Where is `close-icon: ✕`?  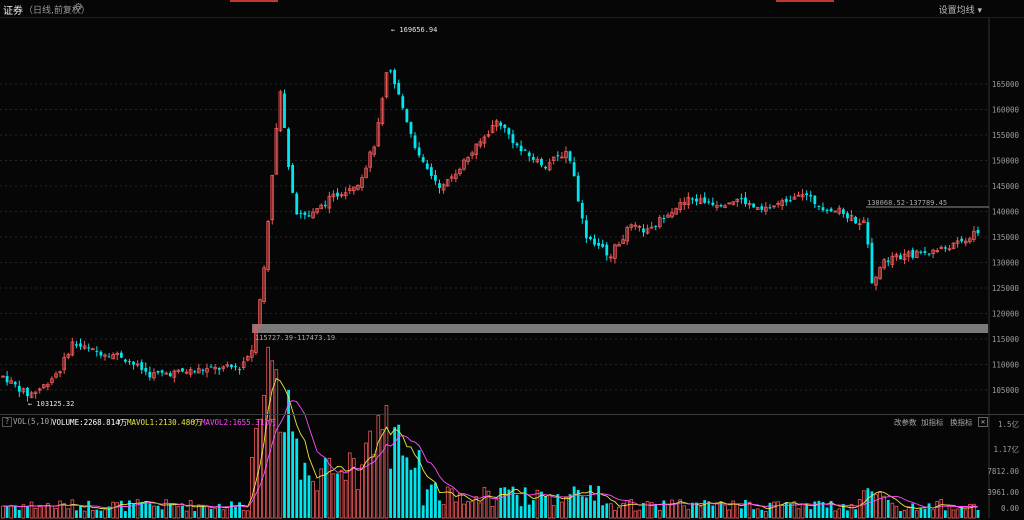 close-icon: ✕ is located at coordinates (983, 422).